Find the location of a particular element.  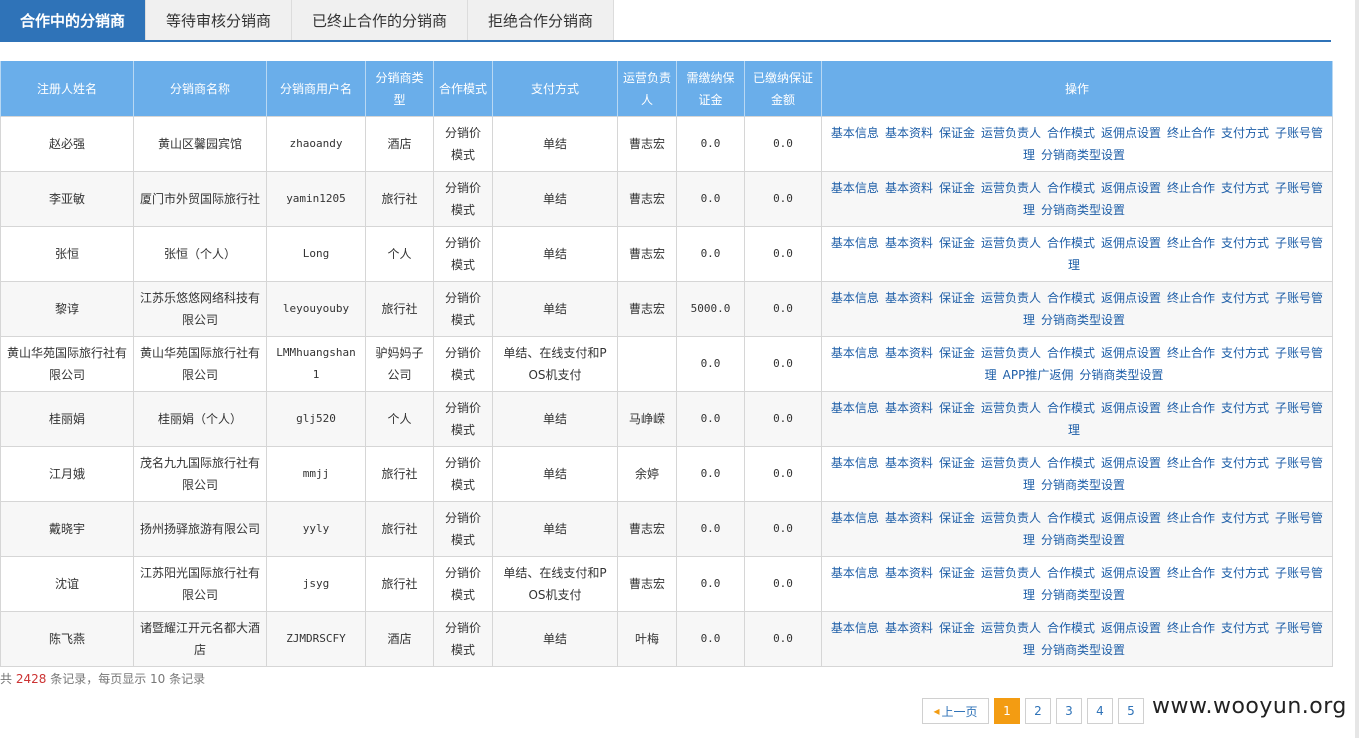

op-link: APP推广返佣 is located at coordinates (1038, 375).